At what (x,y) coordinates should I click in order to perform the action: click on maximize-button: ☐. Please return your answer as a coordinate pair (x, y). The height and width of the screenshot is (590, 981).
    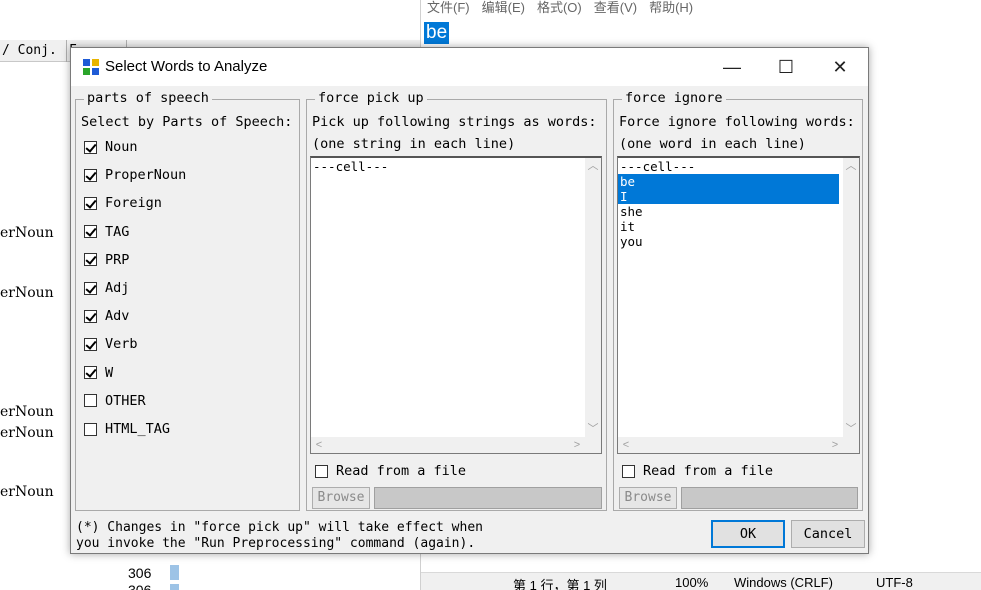
    Looking at the image, I should click on (786, 67).